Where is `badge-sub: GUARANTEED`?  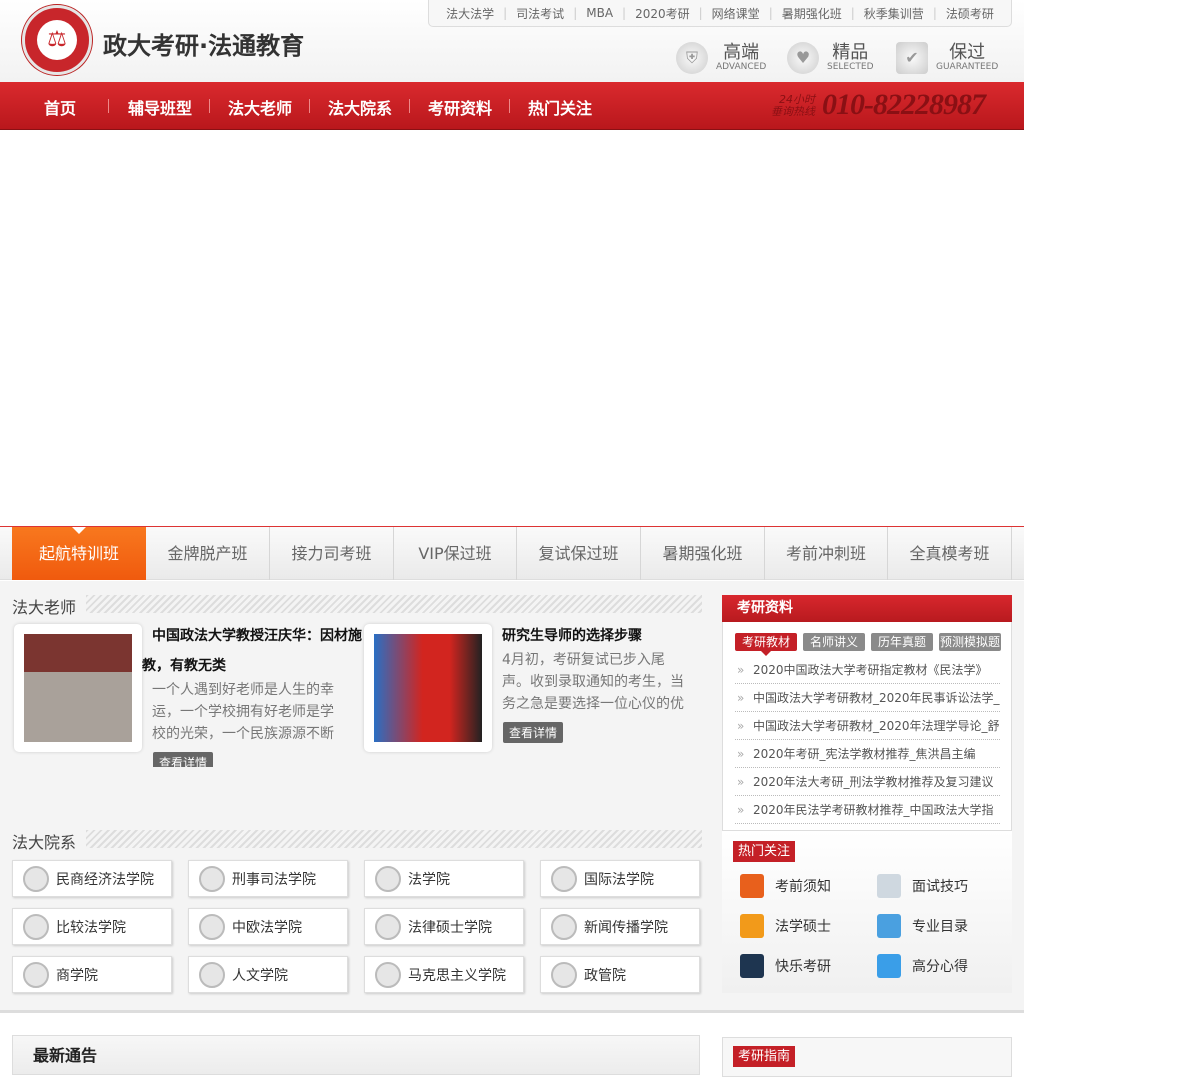
badge-sub: GUARANTEED is located at coordinates (967, 66).